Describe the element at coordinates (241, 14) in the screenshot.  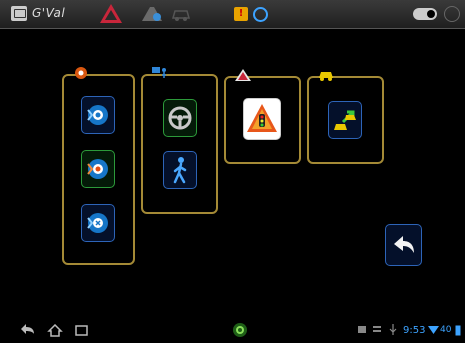
I see `alert-icon: !` at that location.